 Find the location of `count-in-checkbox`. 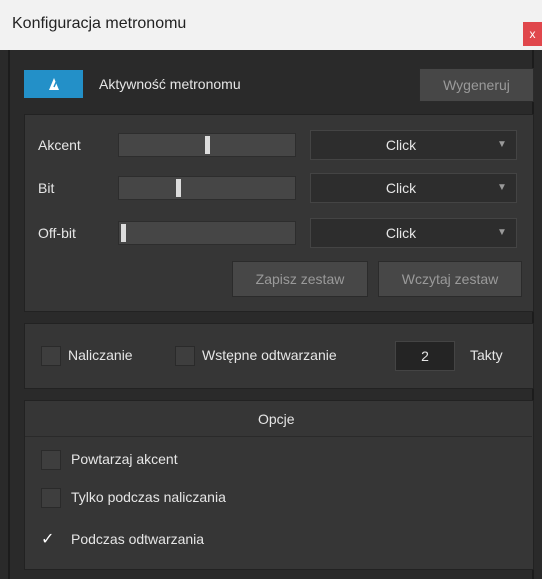

count-in-checkbox is located at coordinates (51, 356).